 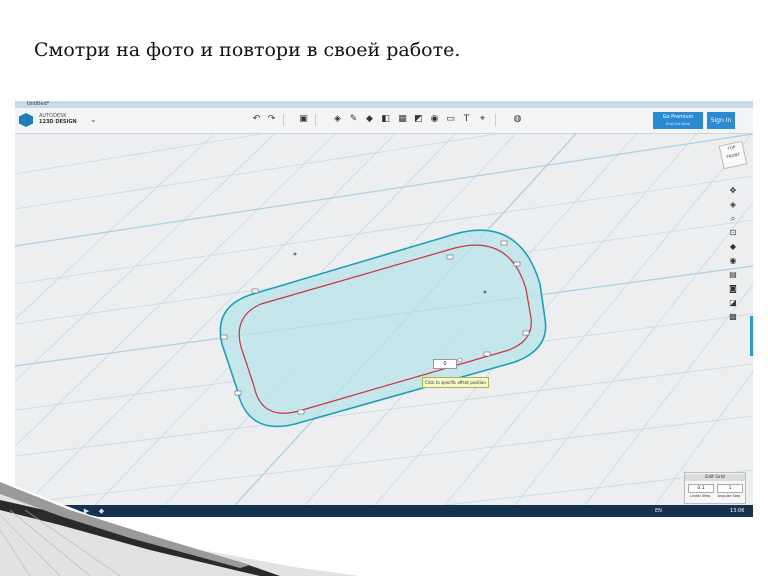 What do you see at coordinates (271, 119) in the screenshot?
I see `redo-icon: ↷` at bounding box center [271, 119].